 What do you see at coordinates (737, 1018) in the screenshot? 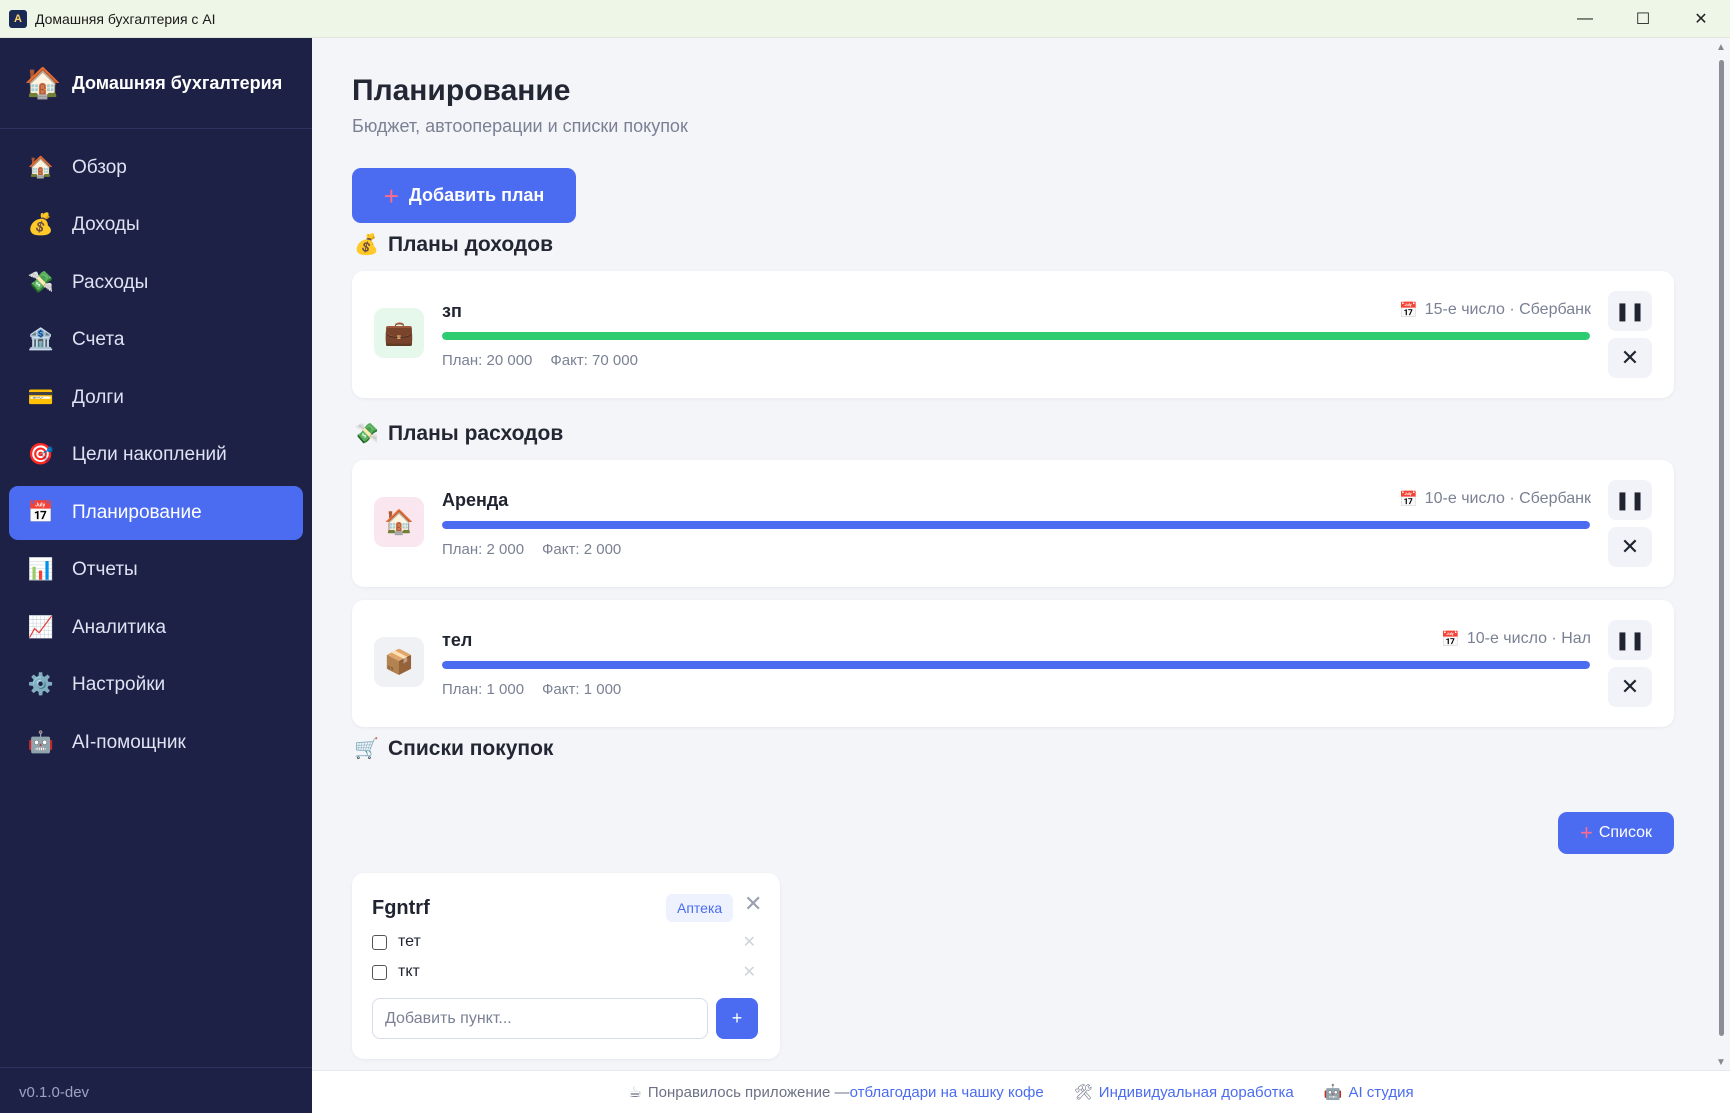
I see `add-item-button: +` at bounding box center [737, 1018].